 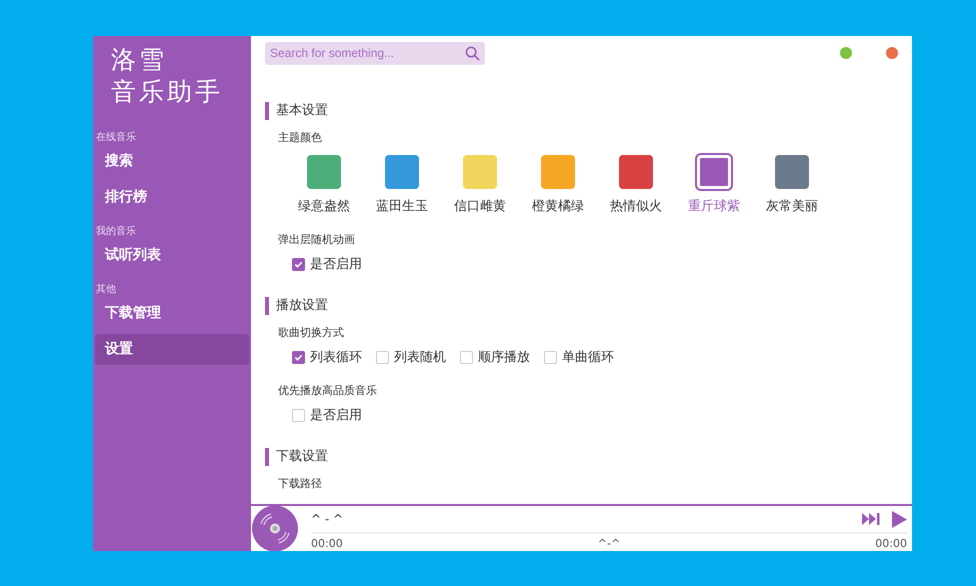 What do you see at coordinates (172, 197) in the screenshot?
I see `sidebar-item: 排行榜` at bounding box center [172, 197].